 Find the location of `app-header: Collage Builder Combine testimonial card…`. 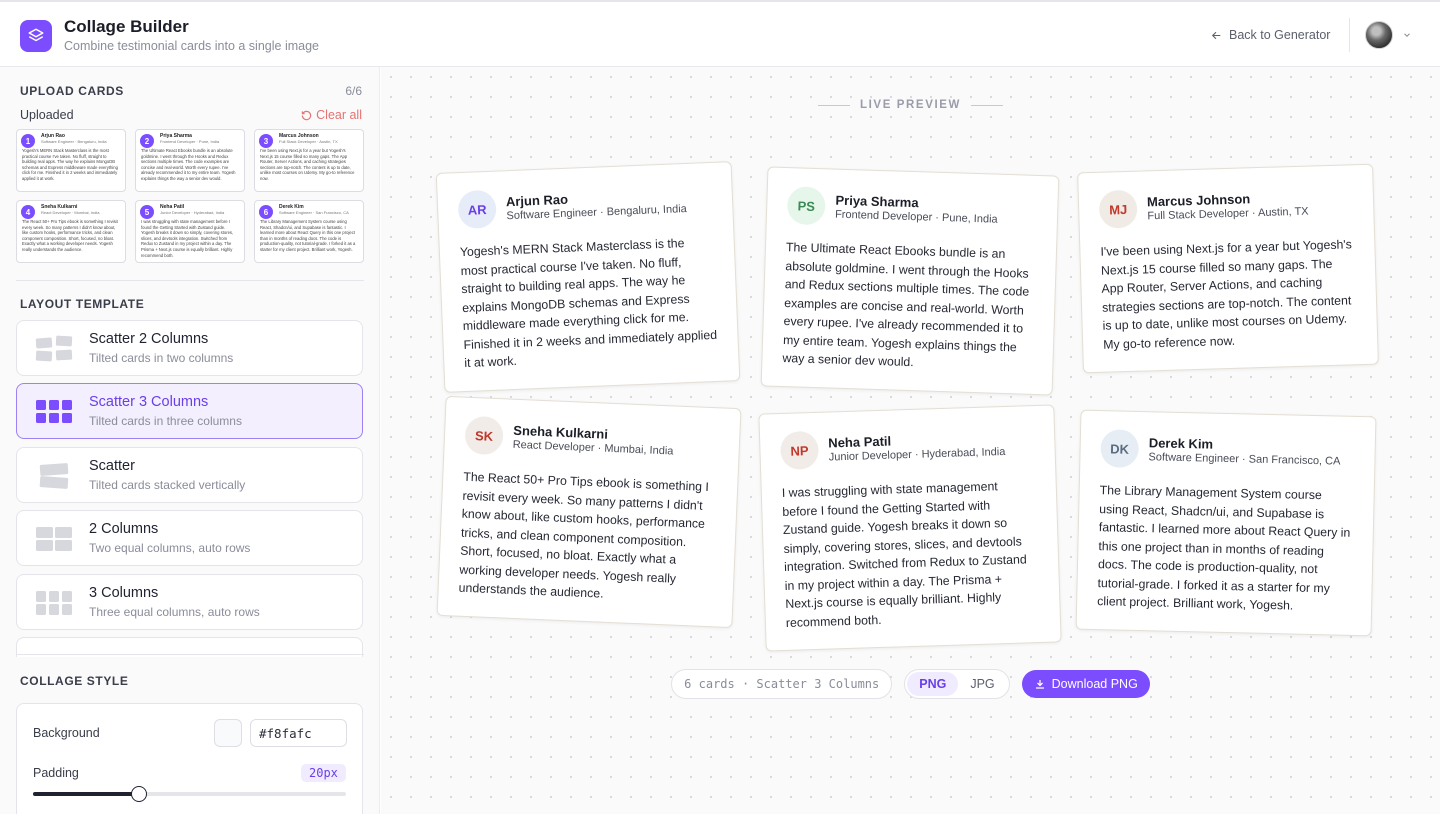

app-header: Collage Builder Combine testimonial card… is located at coordinates (720, 33).